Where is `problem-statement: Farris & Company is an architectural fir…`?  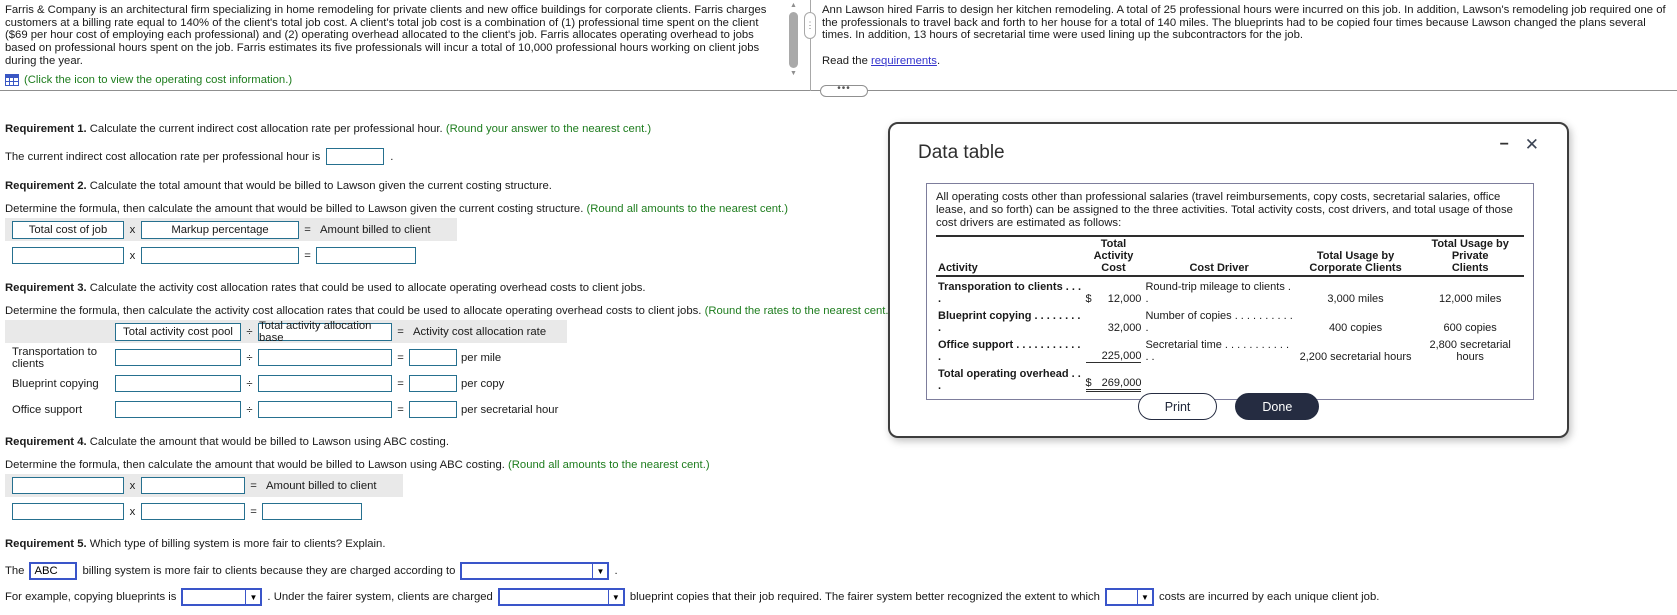
problem-statement: Farris & Company is an architectural fir… is located at coordinates (386, 35).